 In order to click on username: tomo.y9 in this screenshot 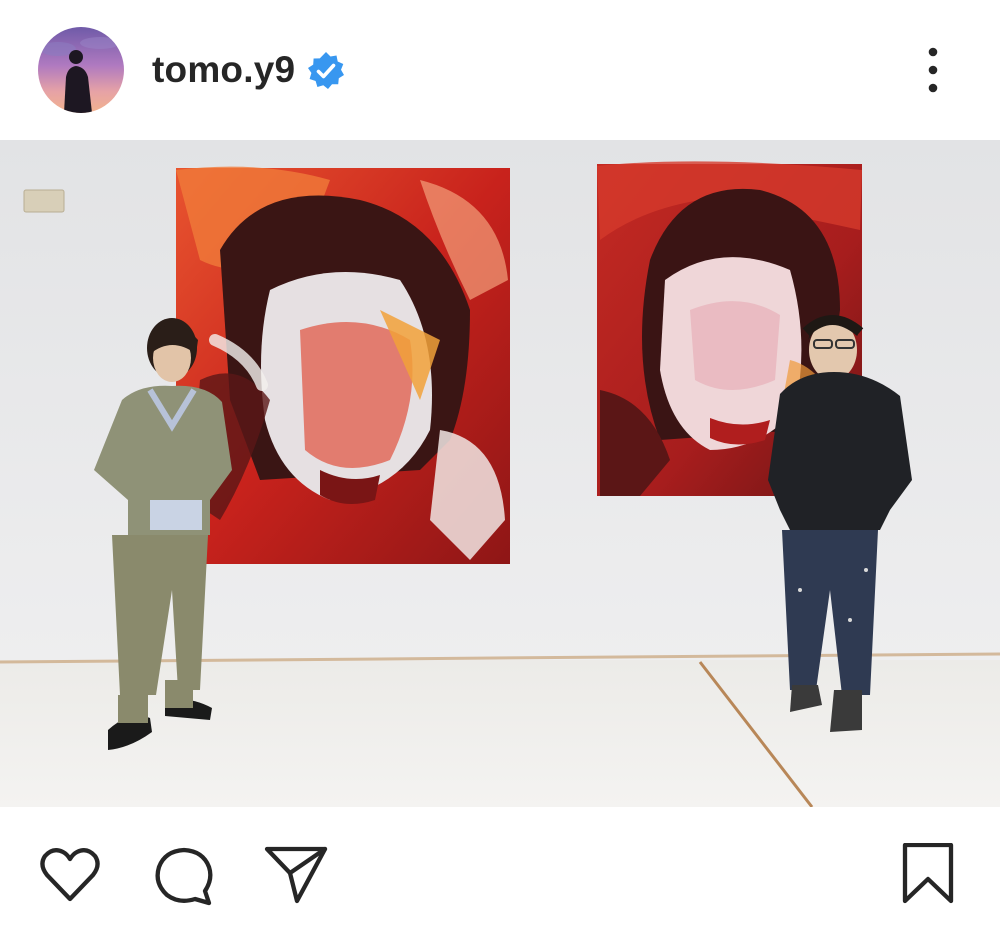, I will do `click(223, 70)`.